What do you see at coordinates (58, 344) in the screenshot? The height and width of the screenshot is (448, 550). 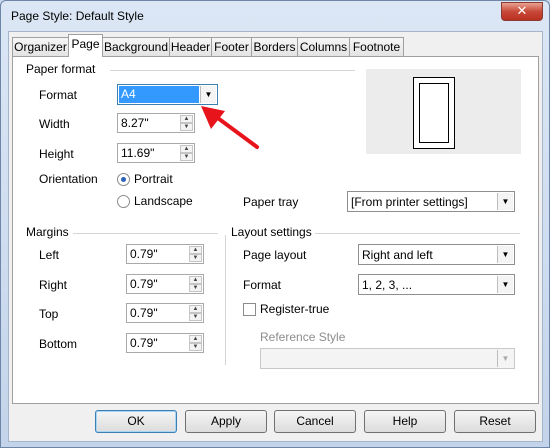 I see `margin-bottom-label: Bottom` at bounding box center [58, 344].